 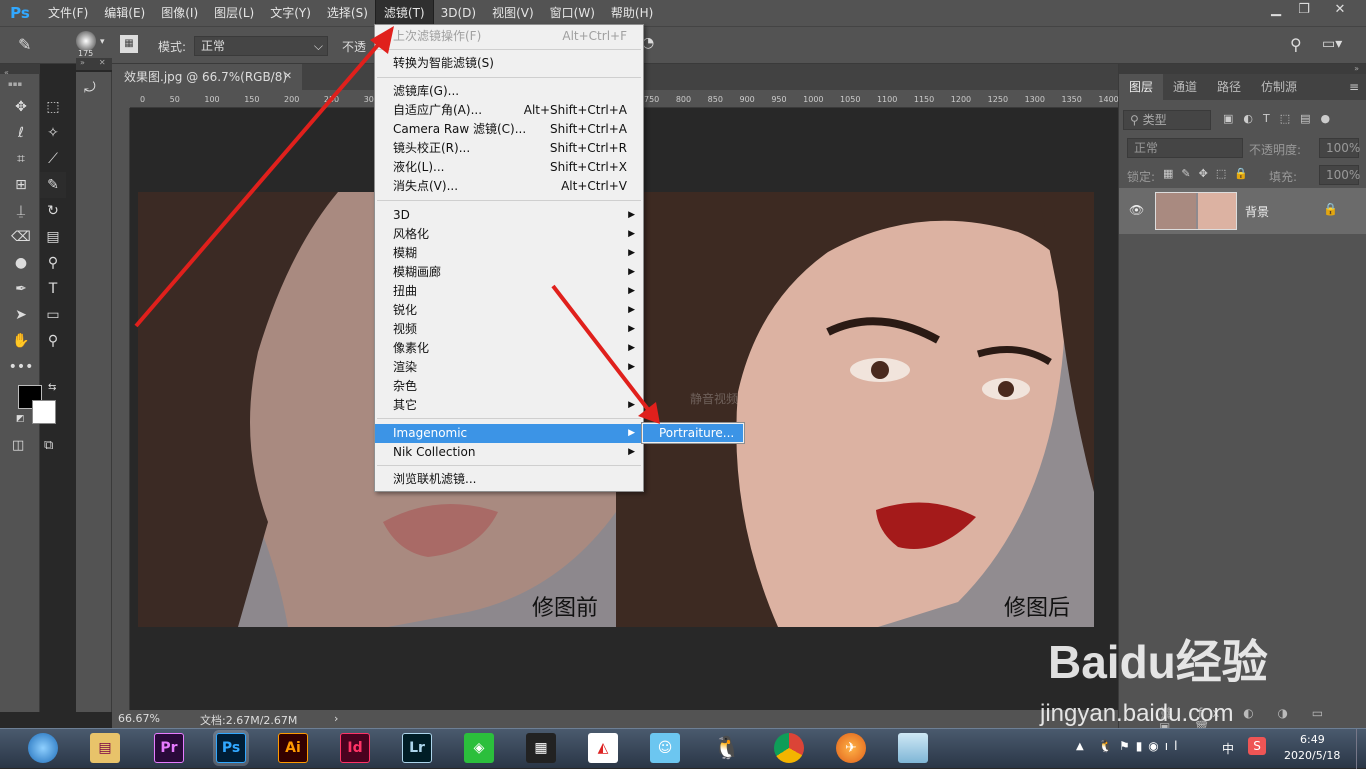 What do you see at coordinates (53, 263) in the screenshot?
I see `dodge-tool-icon: ⚲` at bounding box center [53, 263].